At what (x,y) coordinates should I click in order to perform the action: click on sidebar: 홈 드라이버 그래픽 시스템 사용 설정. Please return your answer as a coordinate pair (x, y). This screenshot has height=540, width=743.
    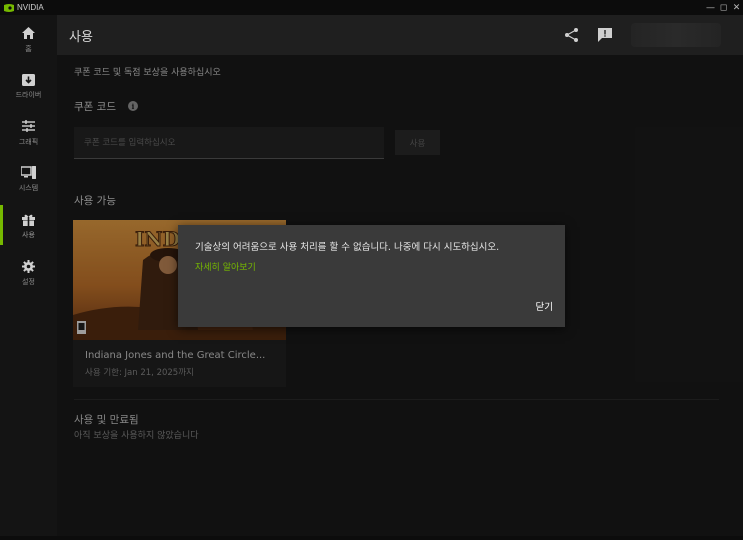
    Looking at the image, I should click on (28, 277).